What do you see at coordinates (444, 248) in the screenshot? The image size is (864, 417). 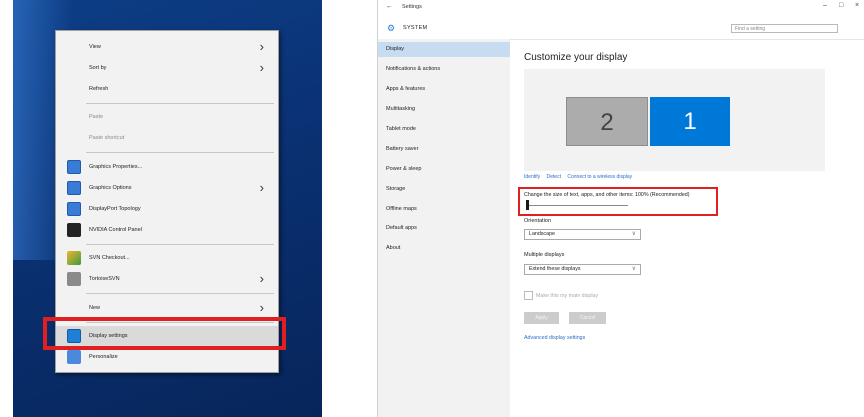 I see `sidebar-item-about: About` at bounding box center [444, 248].